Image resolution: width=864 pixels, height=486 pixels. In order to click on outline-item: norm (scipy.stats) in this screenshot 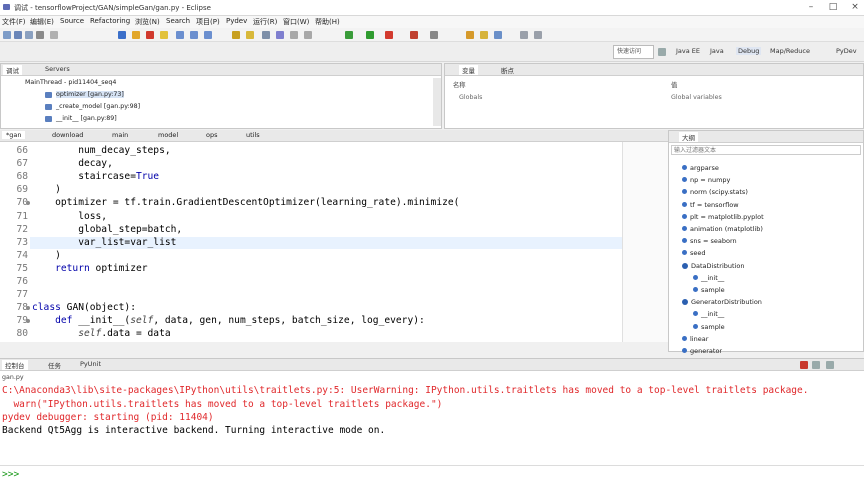, I will do `click(715, 192)`.